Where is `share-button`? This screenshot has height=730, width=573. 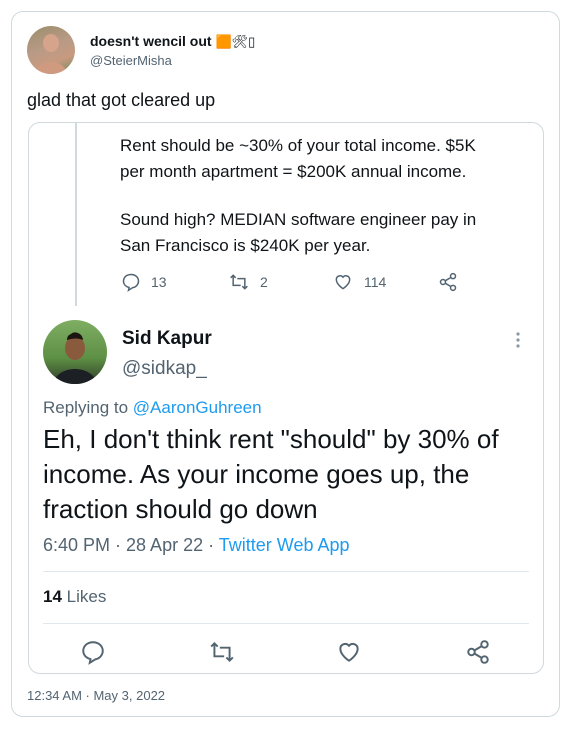
share-button is located at coordinates (478, 652).